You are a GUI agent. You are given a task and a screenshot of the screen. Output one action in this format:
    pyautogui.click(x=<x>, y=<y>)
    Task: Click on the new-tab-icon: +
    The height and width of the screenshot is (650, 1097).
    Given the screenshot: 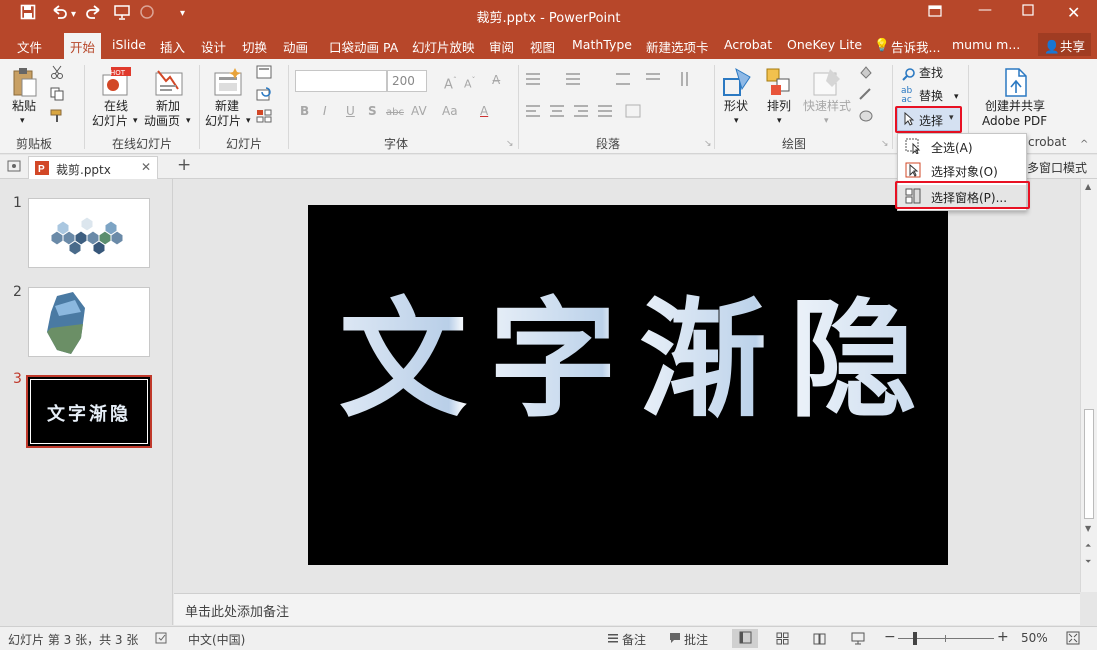 What is the action you would take?
    pyautogui.click(x=184, y=165)
    